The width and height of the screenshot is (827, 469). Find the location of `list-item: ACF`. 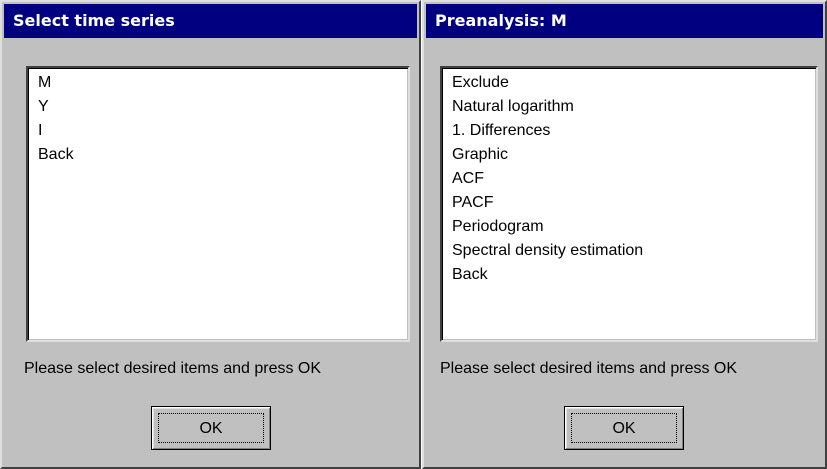

list-item: ACF is located at coordinates (634, 179).